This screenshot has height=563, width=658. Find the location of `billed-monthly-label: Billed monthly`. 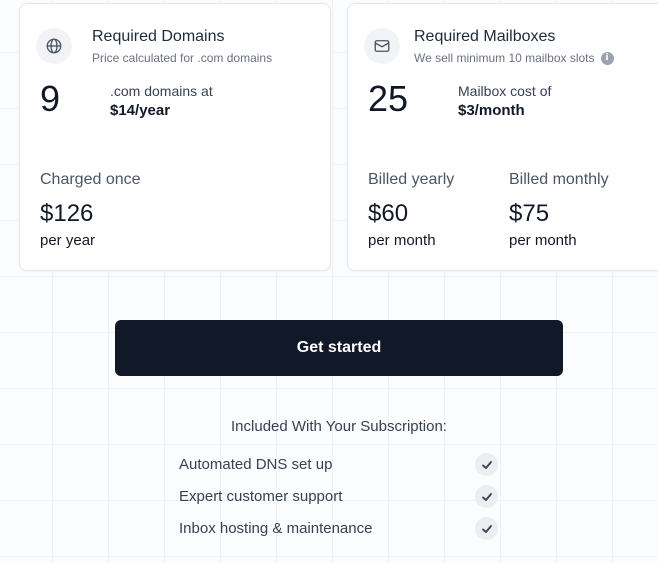

billed-monthly-label: Billed monthly is located at coordinates (559, 179).